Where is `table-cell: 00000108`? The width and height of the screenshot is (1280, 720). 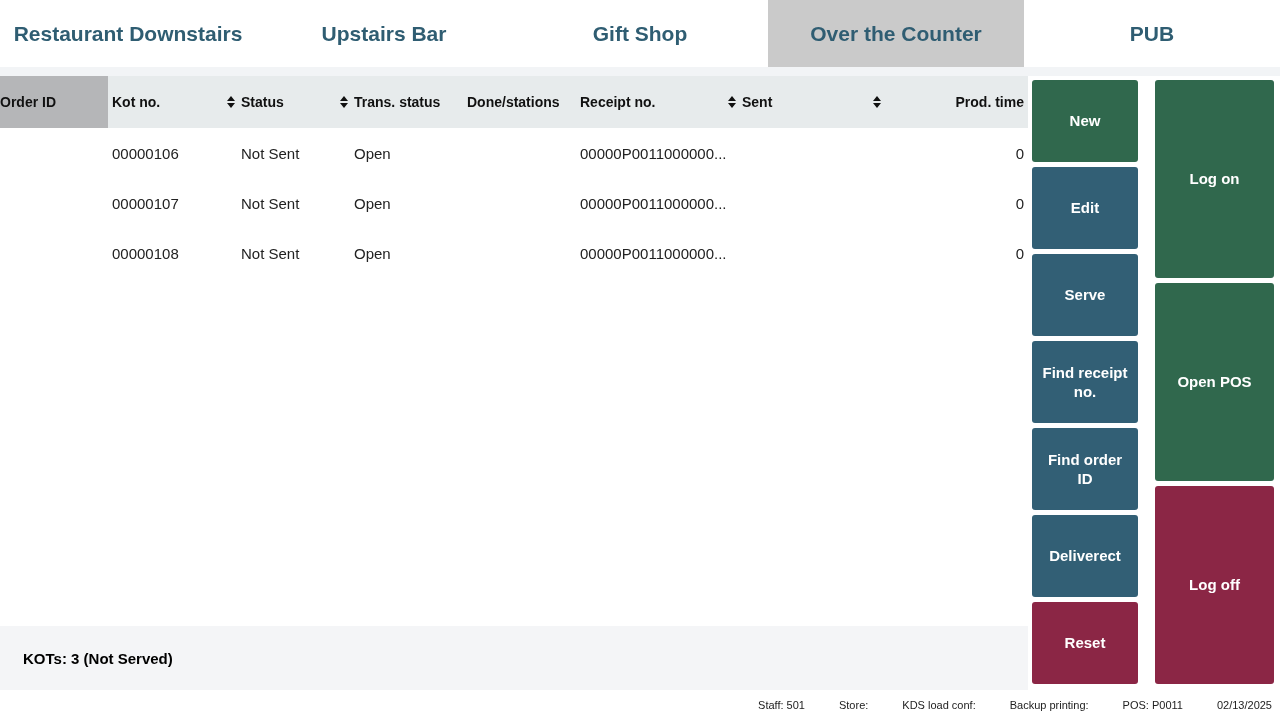
table-cell: 00000108 is located at coordinates (145, 253).